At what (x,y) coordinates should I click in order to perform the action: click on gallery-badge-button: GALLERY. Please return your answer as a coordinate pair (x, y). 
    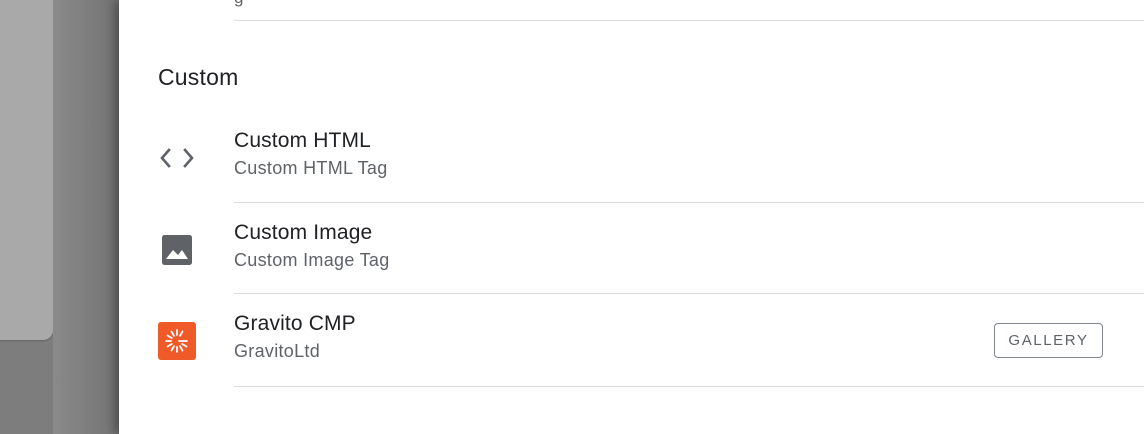
    Looking at the image, I should click on (1048, 340).